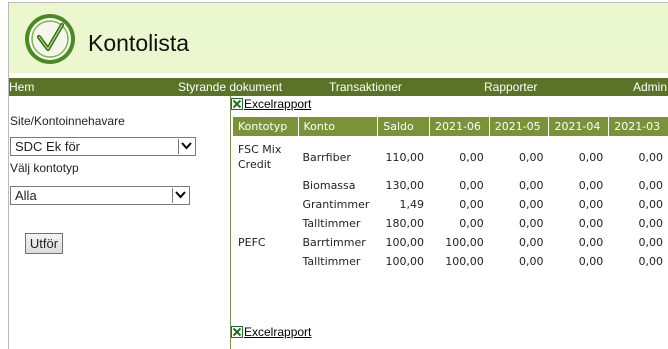 The width and height of the screenshot is (668, 349). I want to click on cell-konto: Barrtimmer, so click(334, 242).